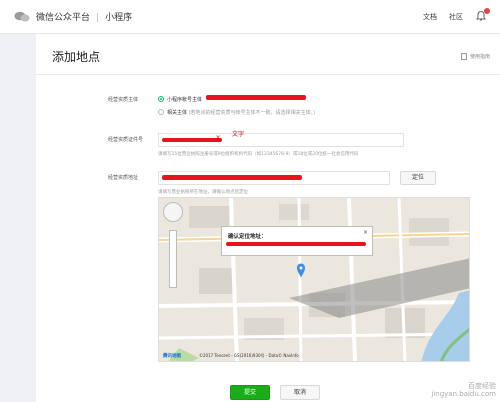 This screenshot has width=500, height=402. What do you see at coordinates (238, 134) in the screenshot?
I see `annotation-label: 文字` at bounding box center [238, 134].